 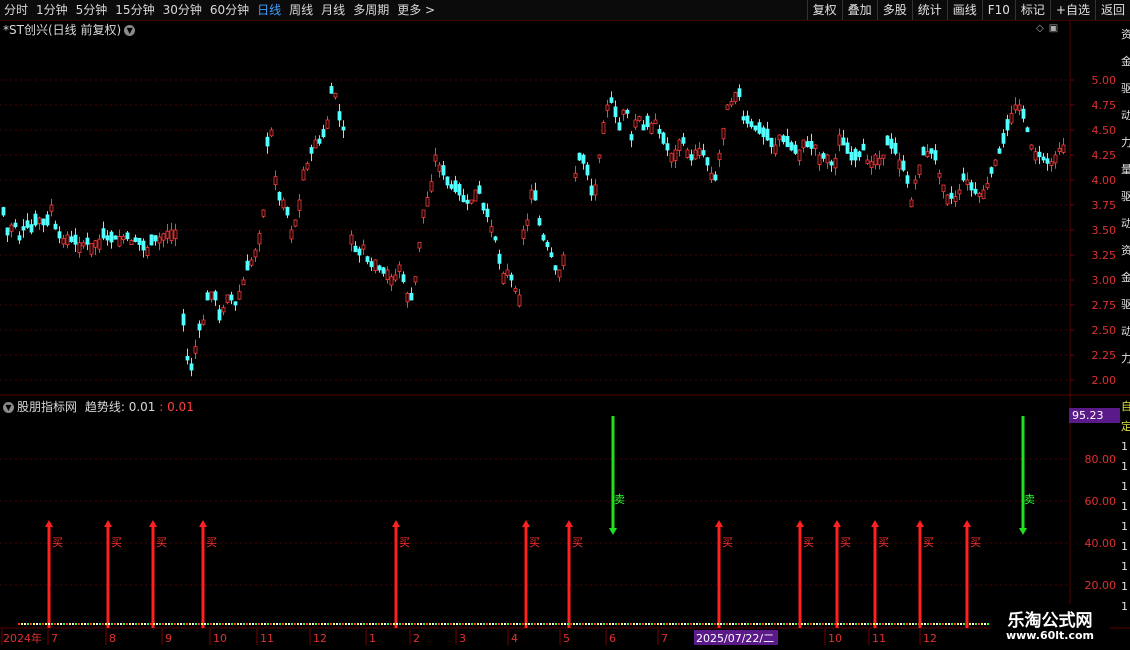 What do you see at coordinates (1124, 546) in the screenshot?
I see `right-strip2-glyph: 1` at bounding box center [1124, 546].